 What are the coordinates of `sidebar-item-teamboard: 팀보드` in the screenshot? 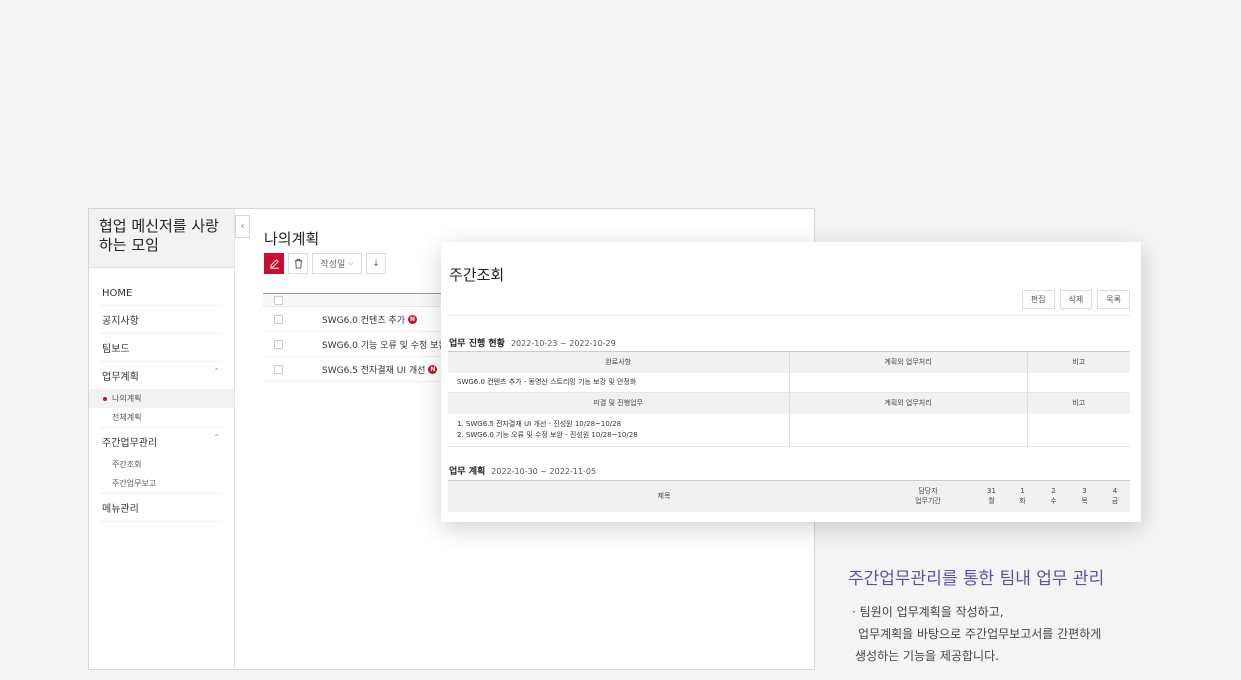 It's located at (161, 348).